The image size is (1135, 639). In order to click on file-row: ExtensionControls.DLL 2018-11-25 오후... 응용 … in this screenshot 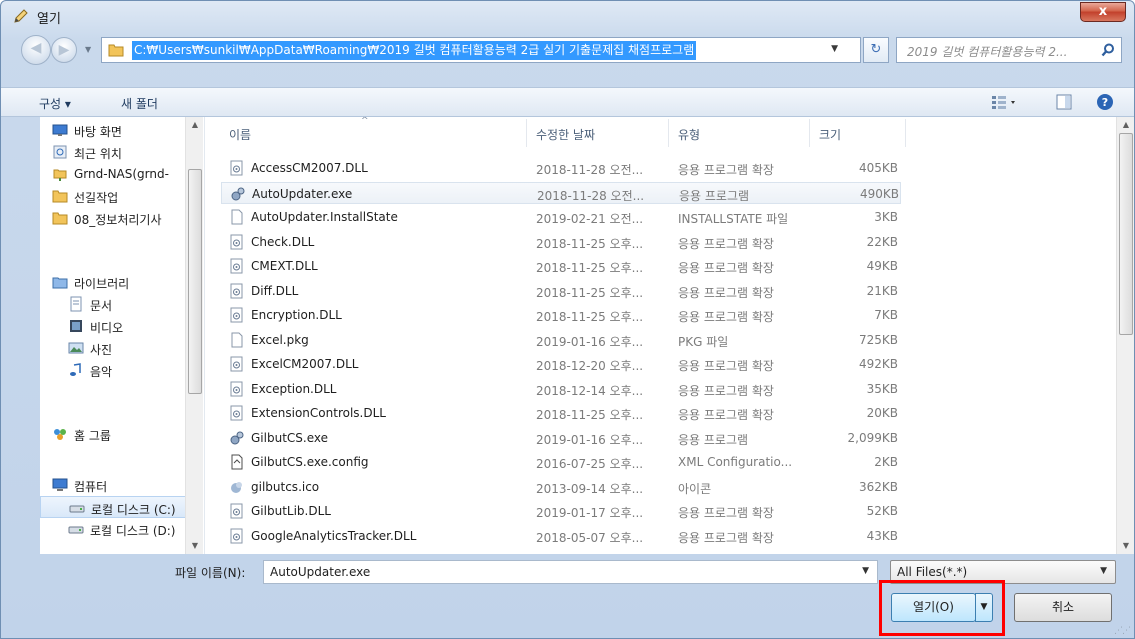, I will do `click(561, 413)`.